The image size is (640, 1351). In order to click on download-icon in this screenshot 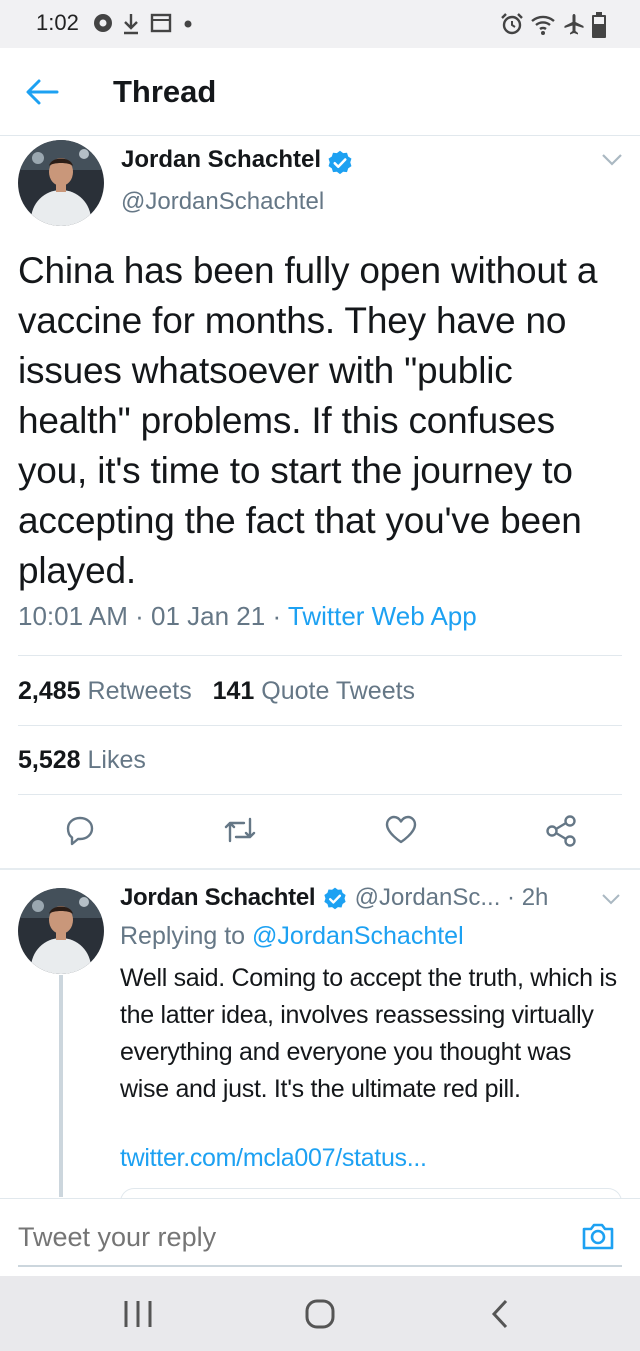, I will do `click(131, 24)`.